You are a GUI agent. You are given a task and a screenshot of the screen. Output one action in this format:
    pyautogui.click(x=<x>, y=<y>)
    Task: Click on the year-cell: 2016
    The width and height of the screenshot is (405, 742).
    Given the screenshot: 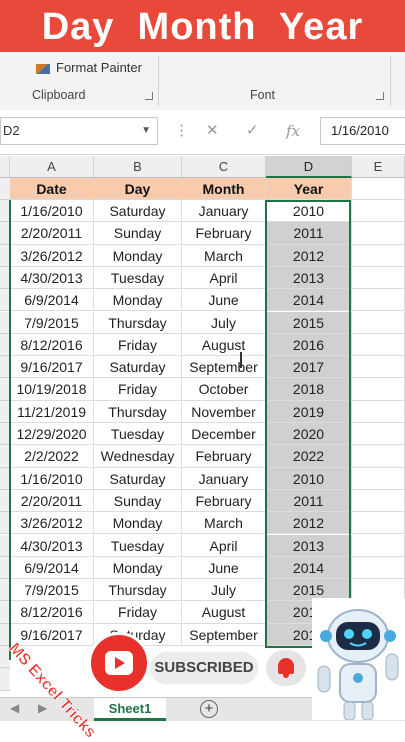 What is the action you would take?
    pyautogui.click(x=309, y=345)
    